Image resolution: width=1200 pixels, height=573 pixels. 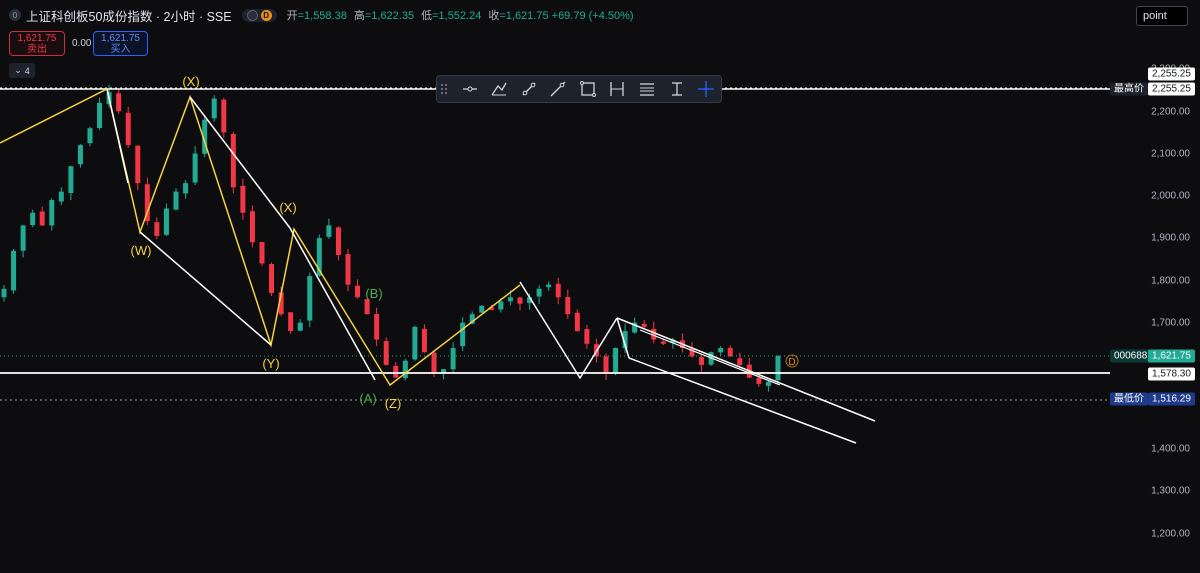 I want to click on price-range-icon, so click(x=647, y=89).